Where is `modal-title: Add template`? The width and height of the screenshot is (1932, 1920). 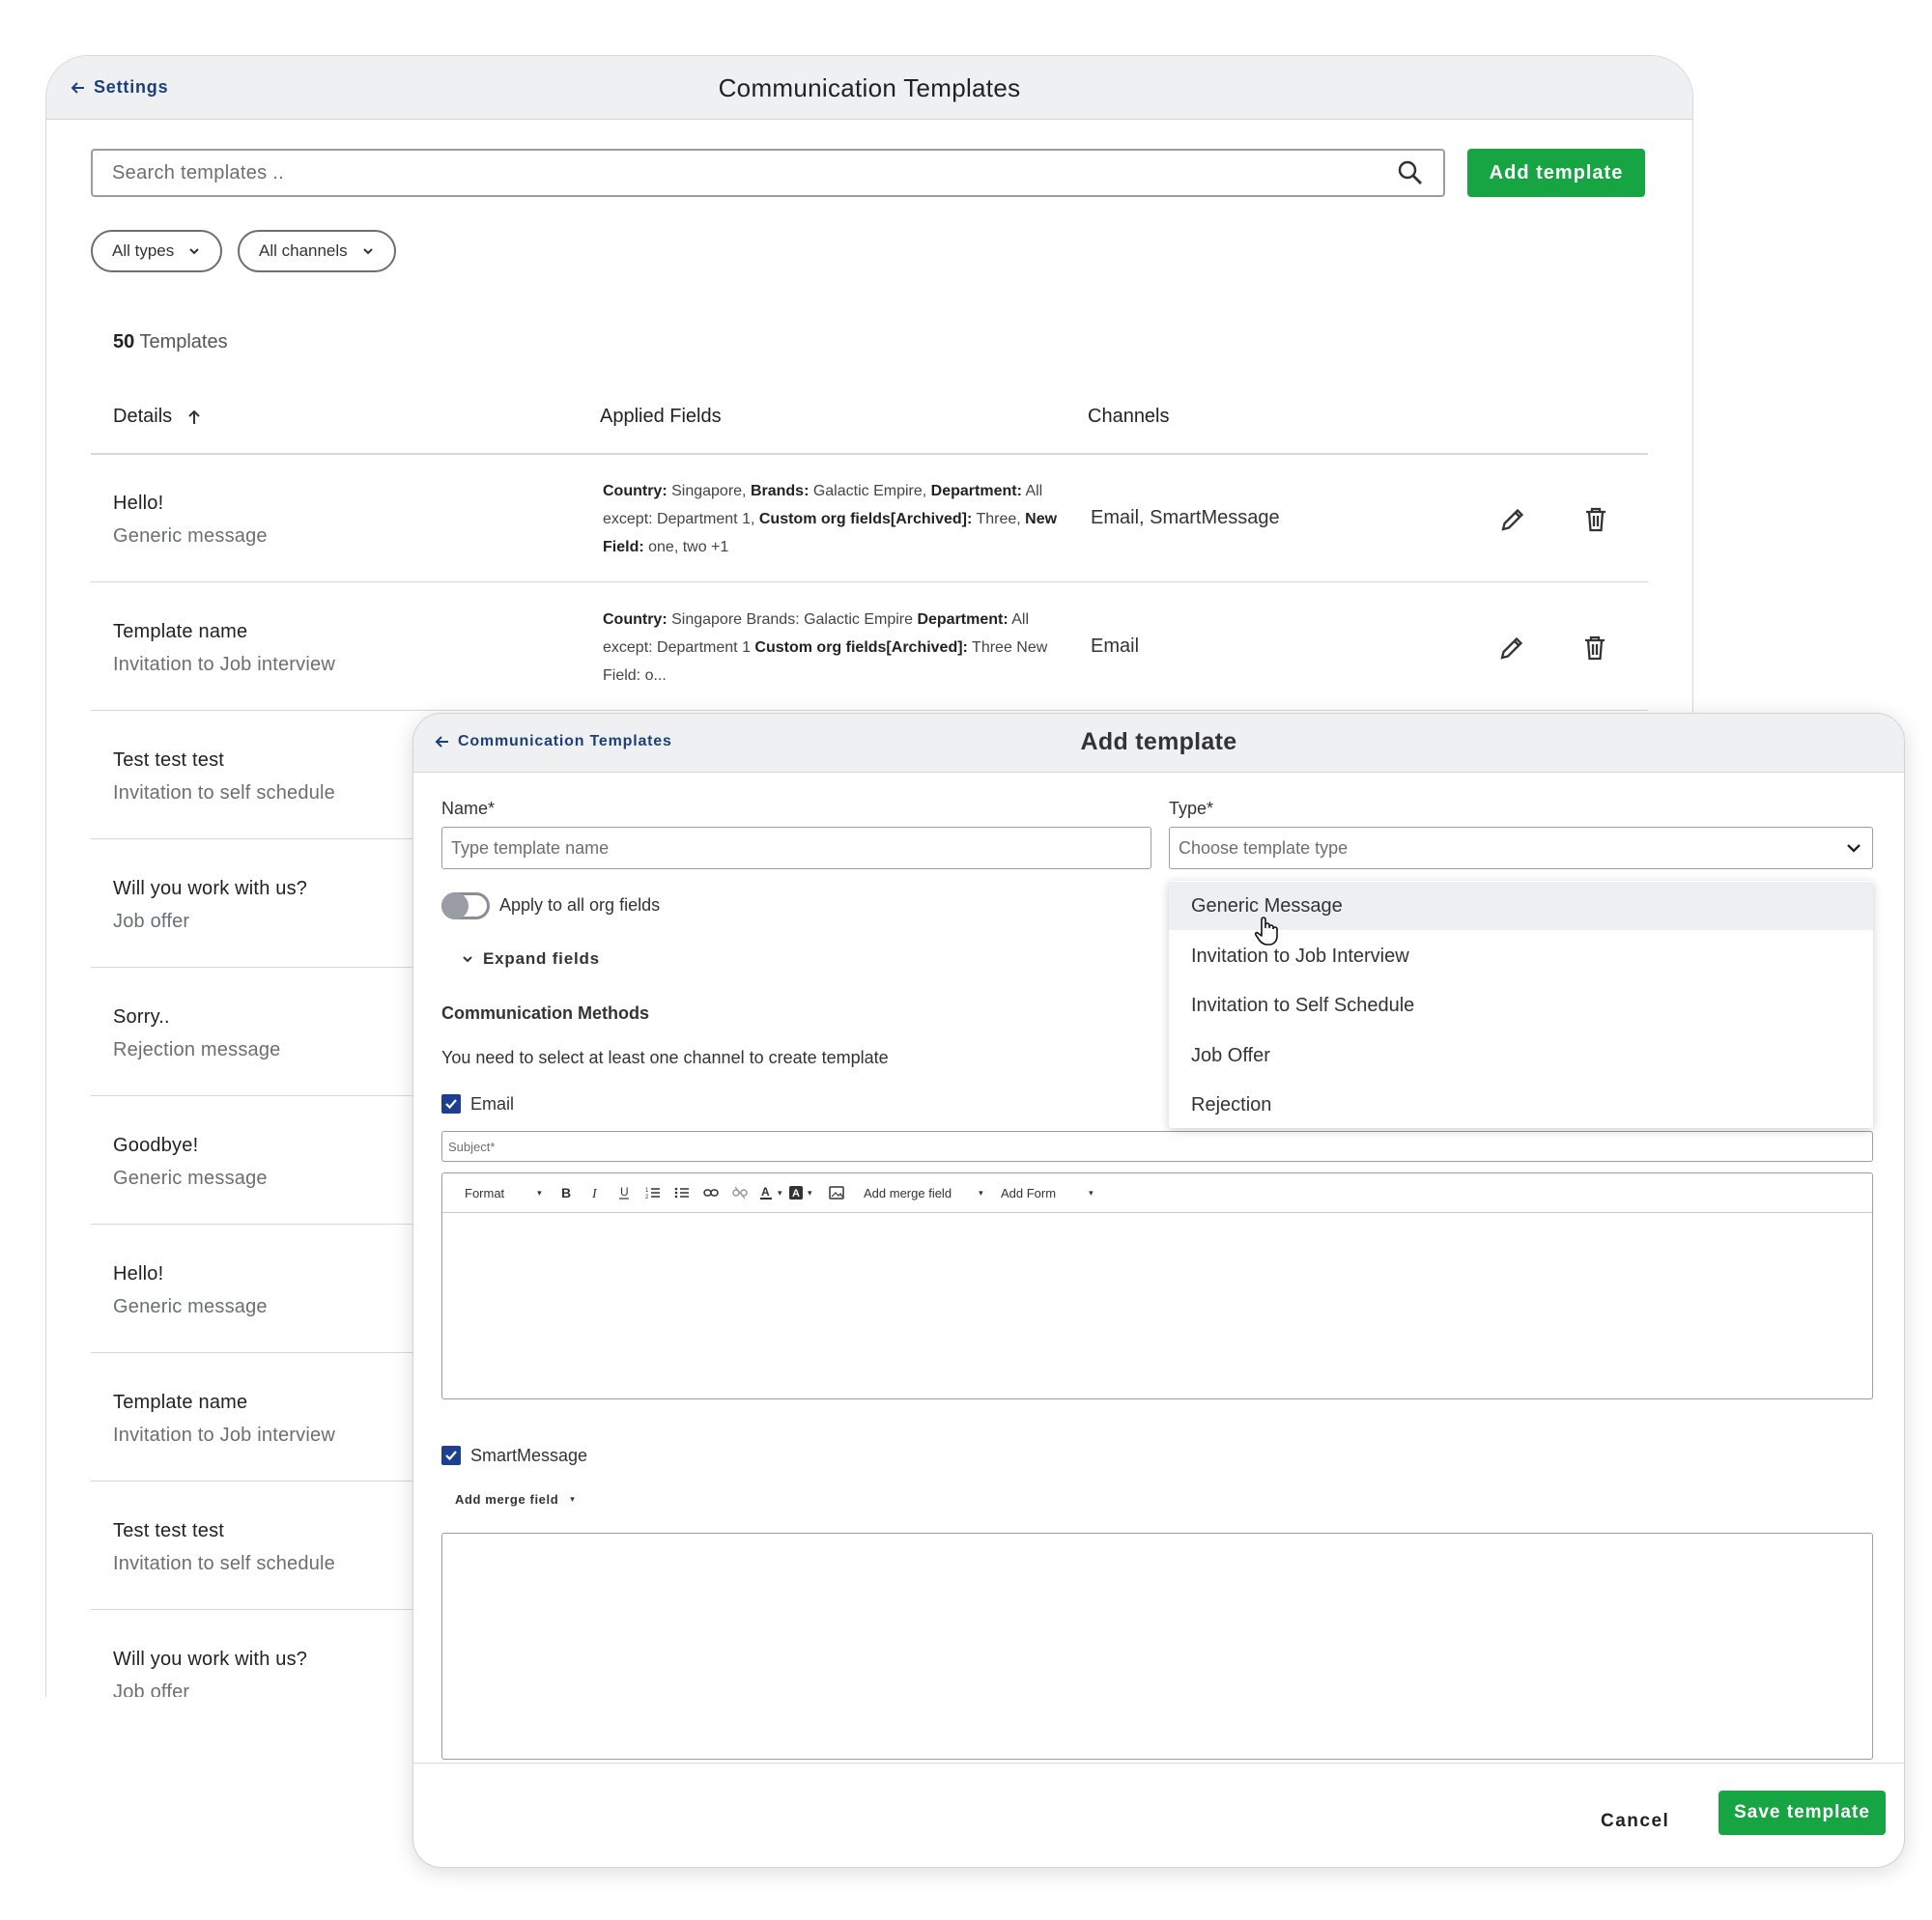
modal-title: Add template is located at coordinates (1158, 741).